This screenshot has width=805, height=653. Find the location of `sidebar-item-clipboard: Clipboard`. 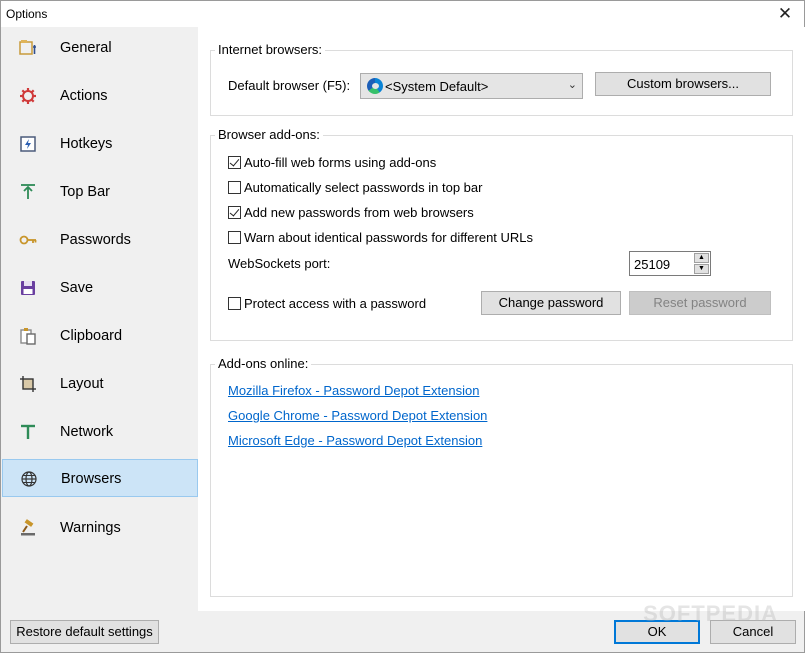

sidebar-item-clipboard: Clipboard is located at coordinates (100, 336).